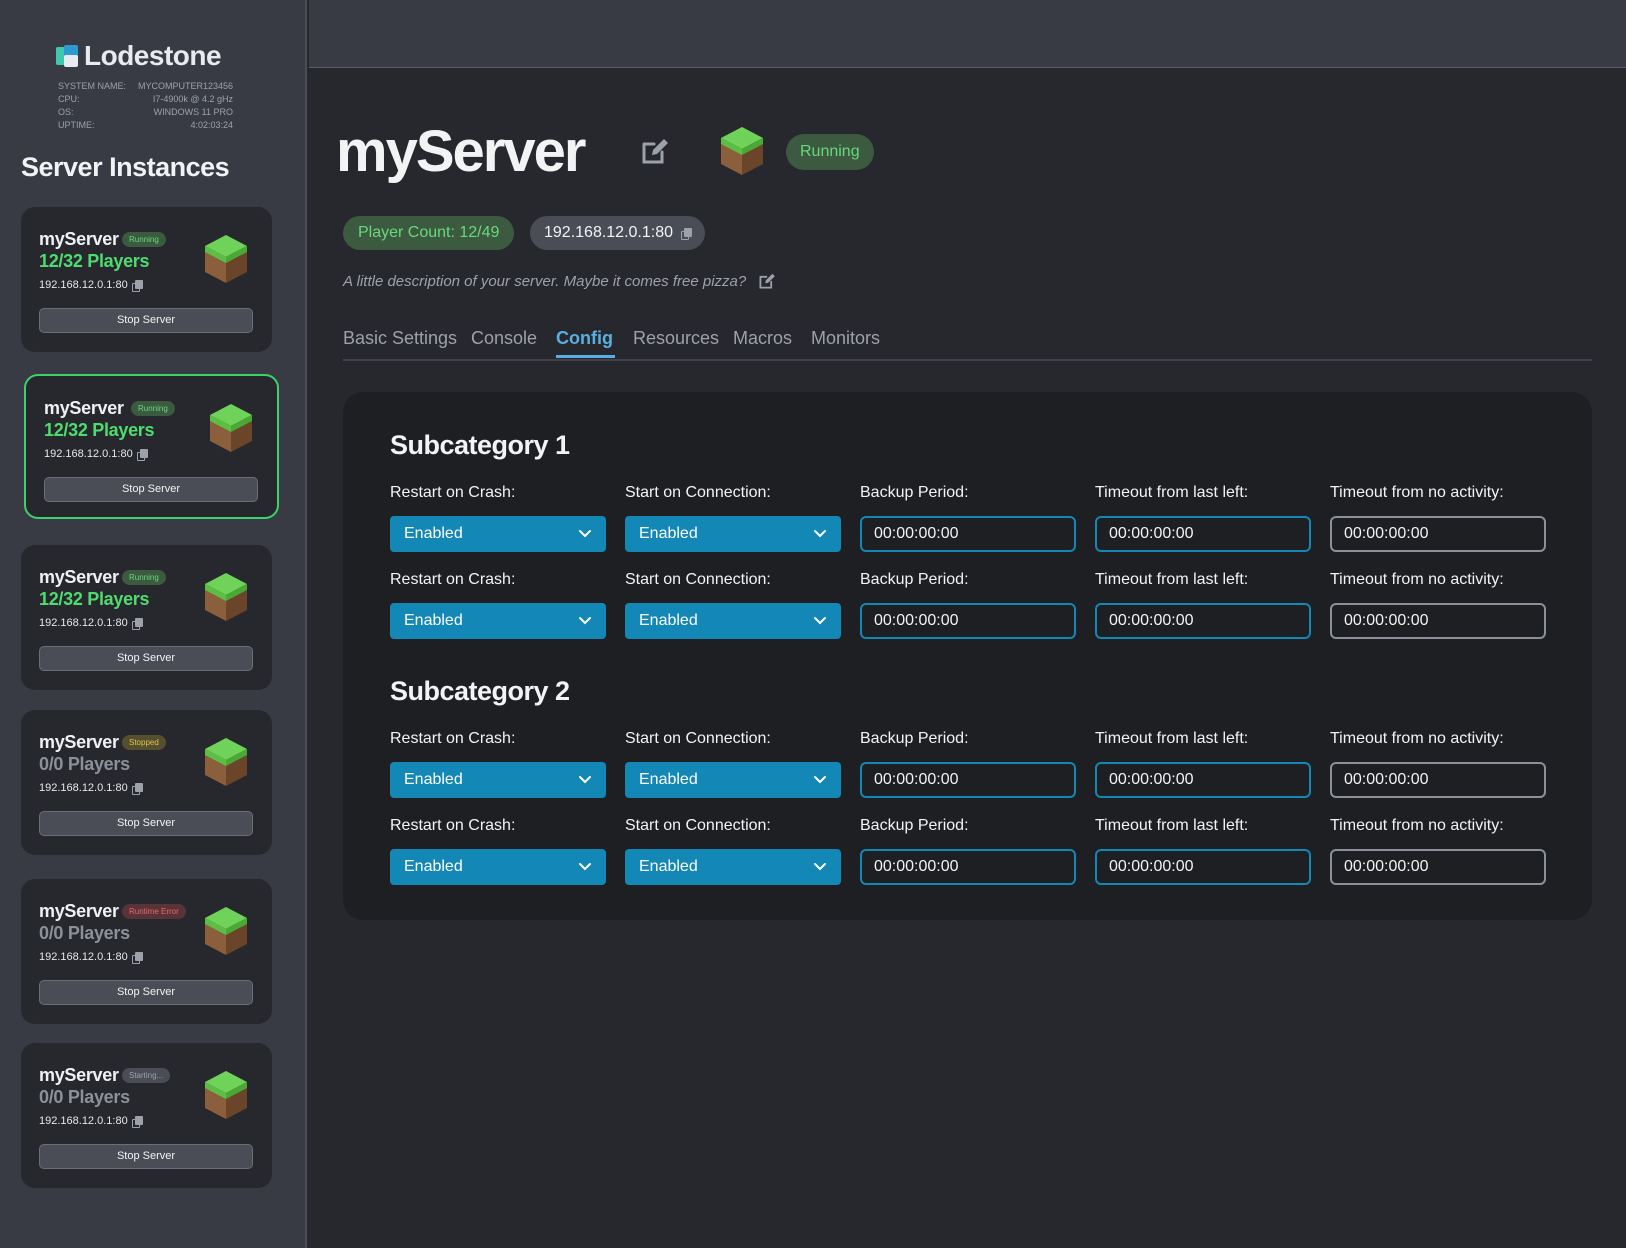  What do you see at coordinates (153, 55) in the screenshot?
I see `app-name: Lodestone` at bounding box center [153, 55].